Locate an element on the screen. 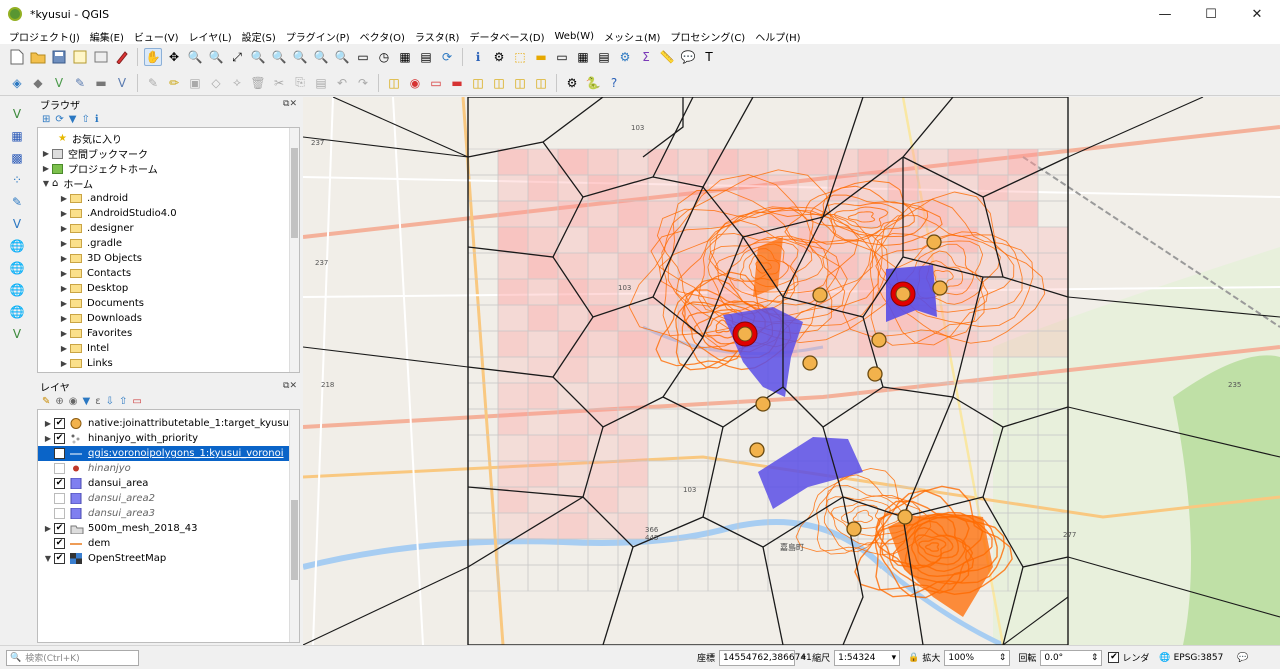 This screenshot has height=669, width=1280. diagram-icon: ◫ is located at coordinates (541, 83).